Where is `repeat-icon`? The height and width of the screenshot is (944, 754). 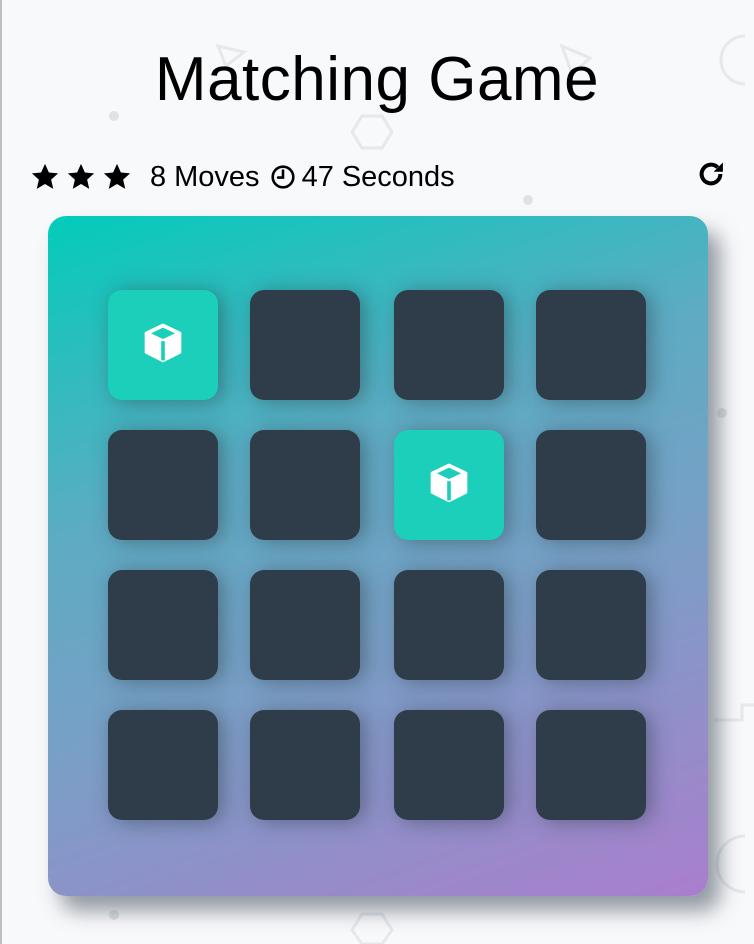 repeat-icon is located at coordinates (711, 179).